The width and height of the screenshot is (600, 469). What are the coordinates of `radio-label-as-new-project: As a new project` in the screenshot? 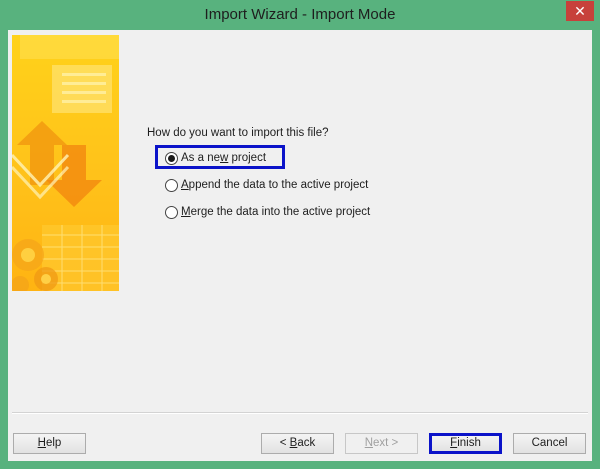 It's located at (224, 158).